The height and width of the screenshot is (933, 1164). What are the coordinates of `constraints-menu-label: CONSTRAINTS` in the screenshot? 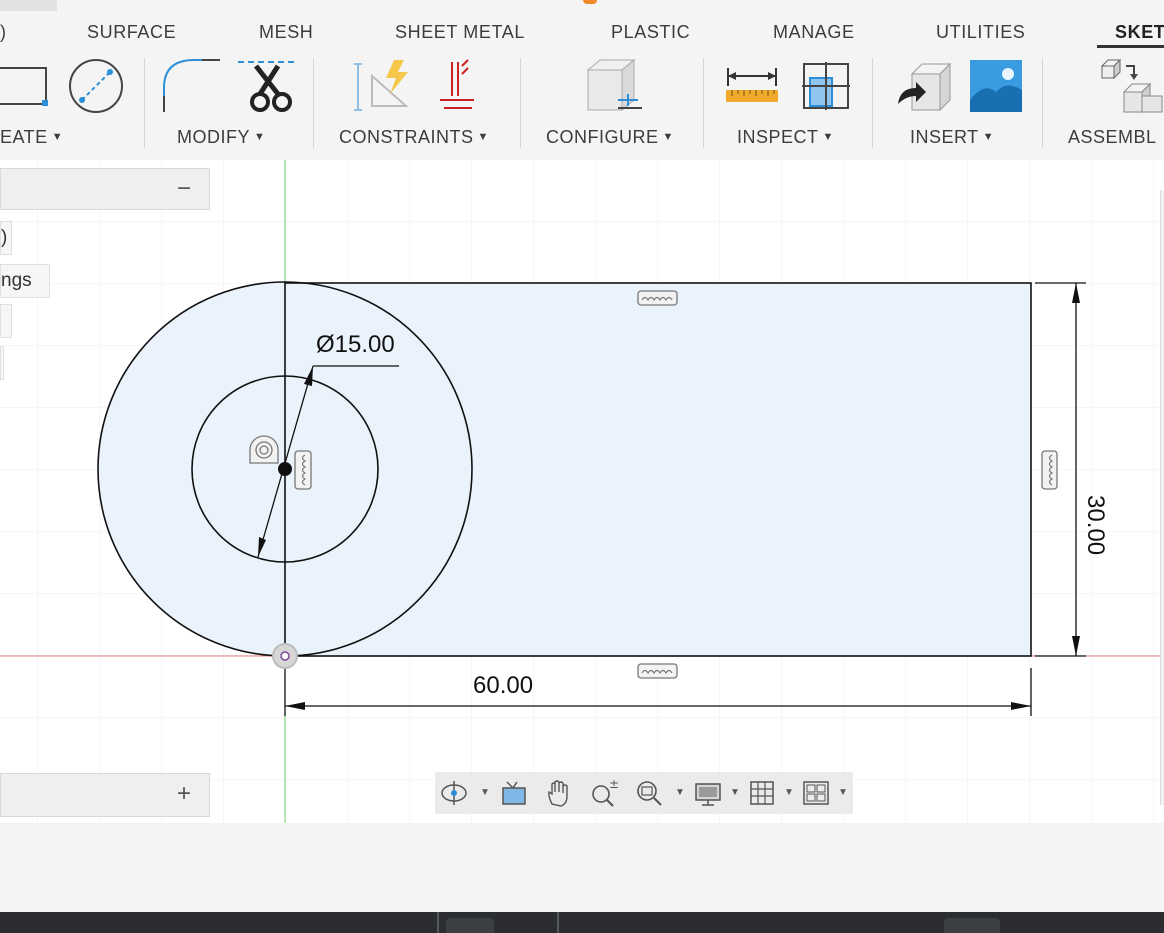 It's located at (406, 137).